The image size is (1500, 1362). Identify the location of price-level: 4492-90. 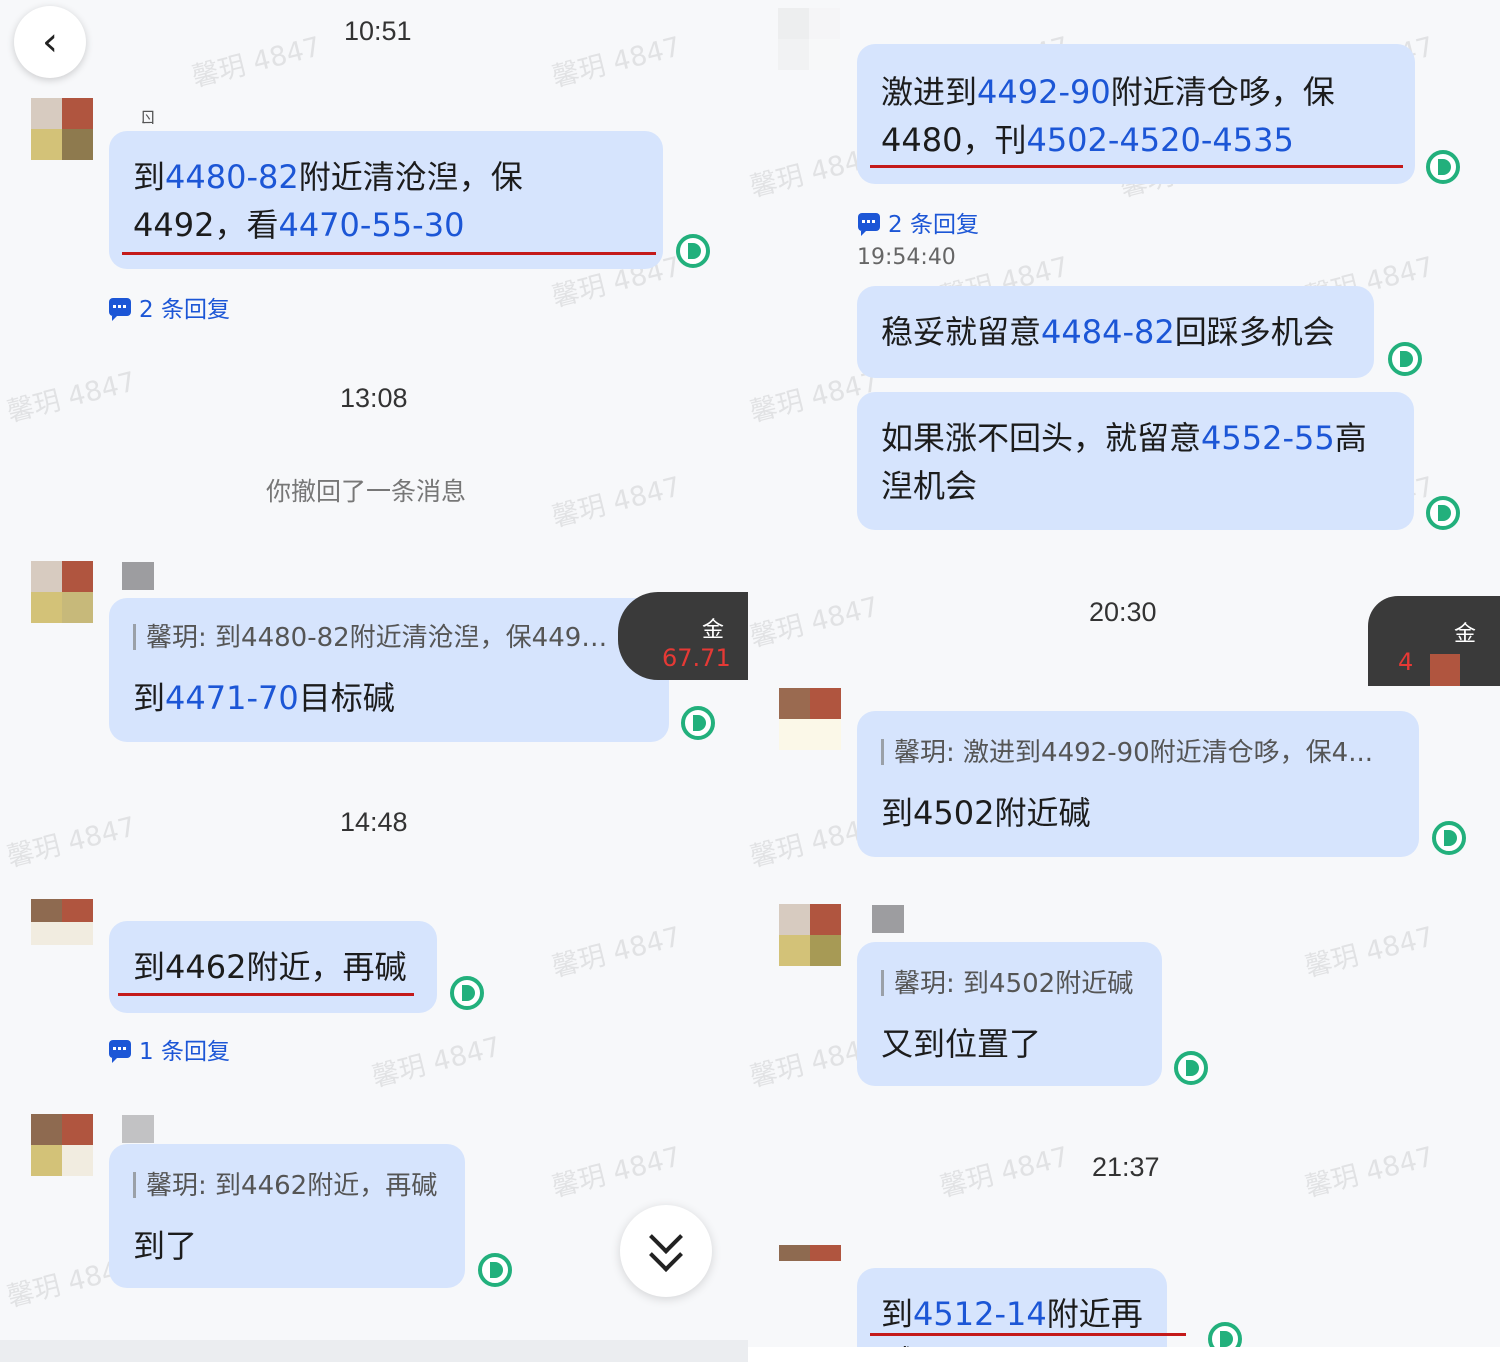
(1044, 92).